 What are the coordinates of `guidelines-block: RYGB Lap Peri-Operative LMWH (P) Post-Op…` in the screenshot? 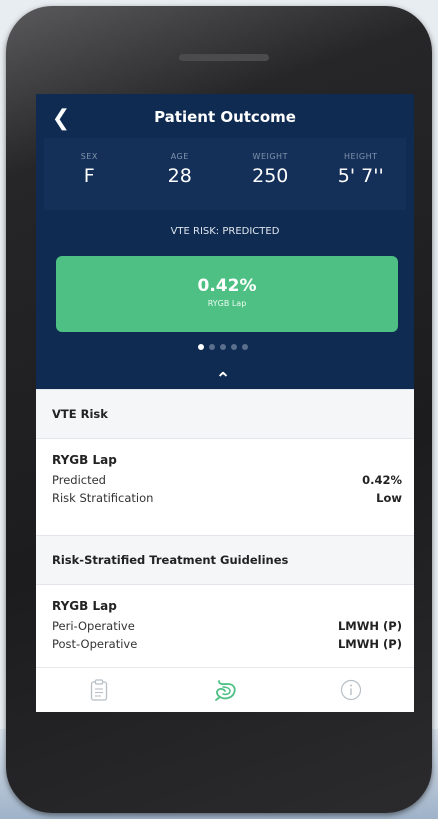 It's located at (225, 622).